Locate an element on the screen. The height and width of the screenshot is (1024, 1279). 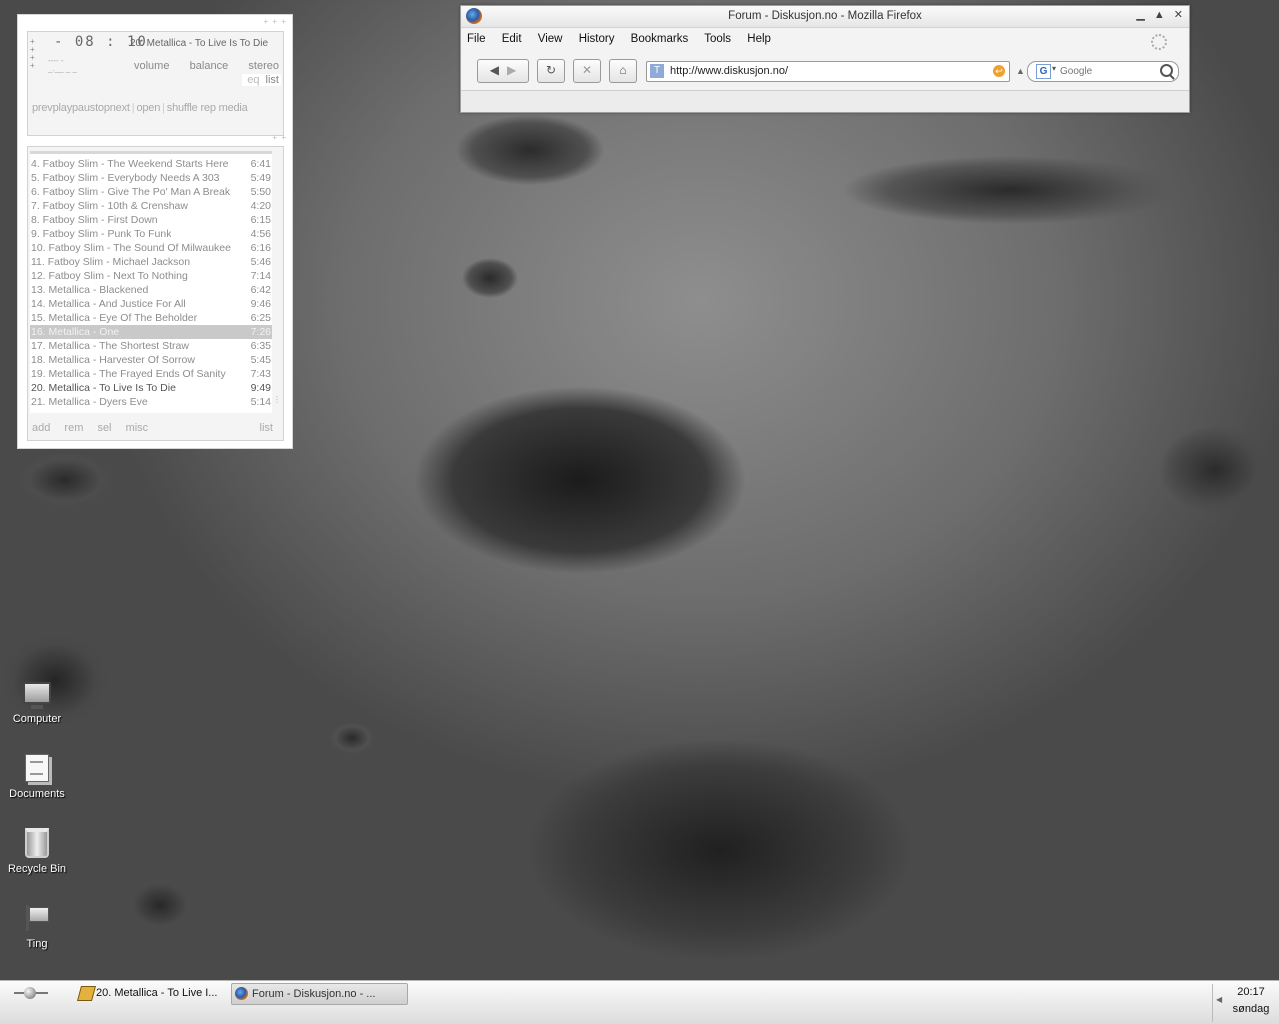
playlist-select-button: sel is located at coordinates (104, 428).